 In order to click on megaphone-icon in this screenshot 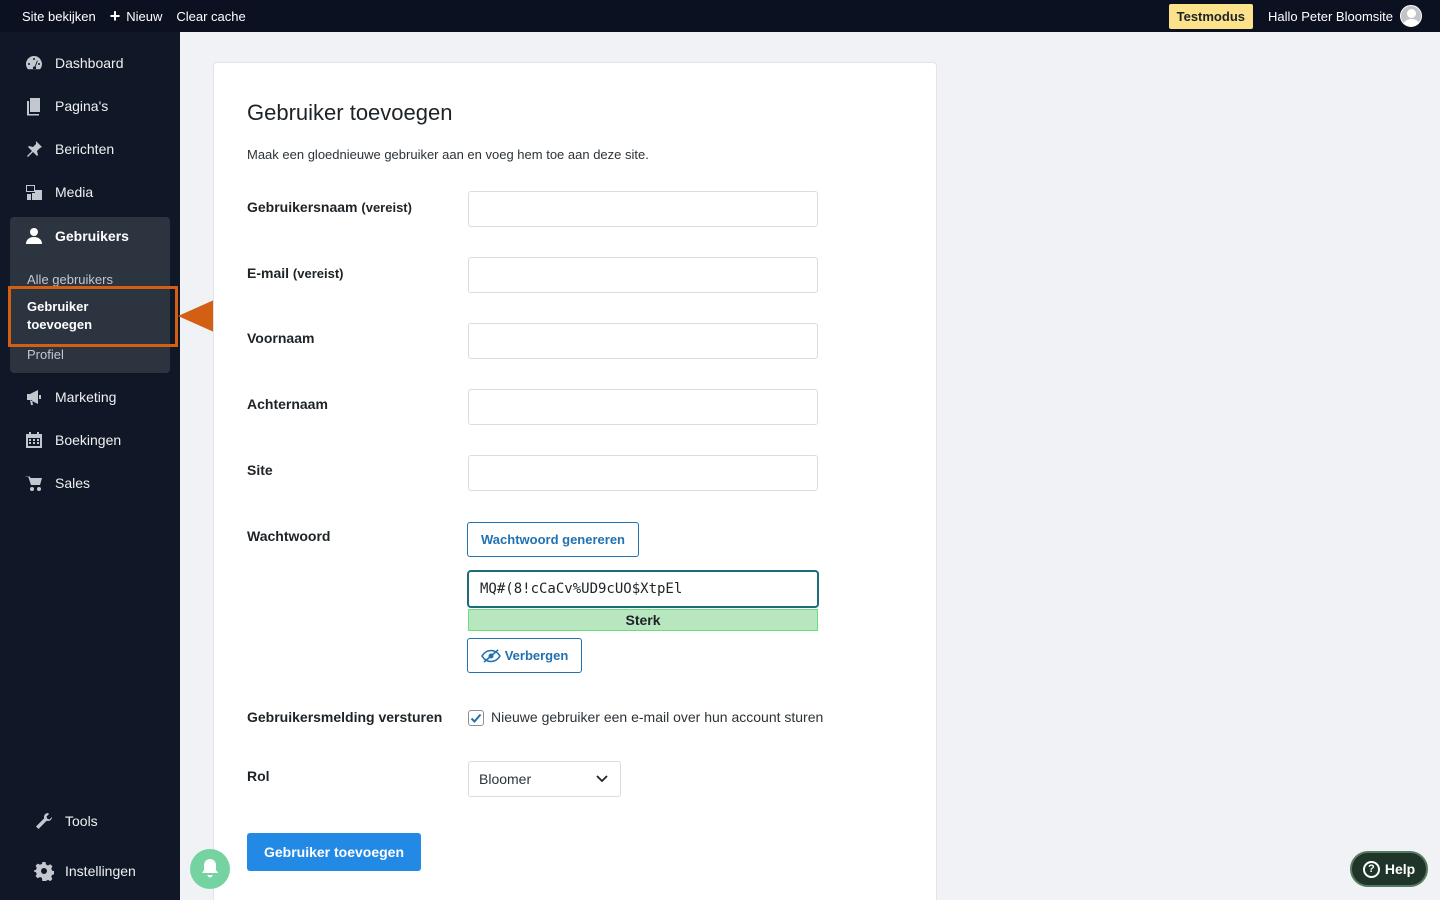, I will do `click(34, 397)`.